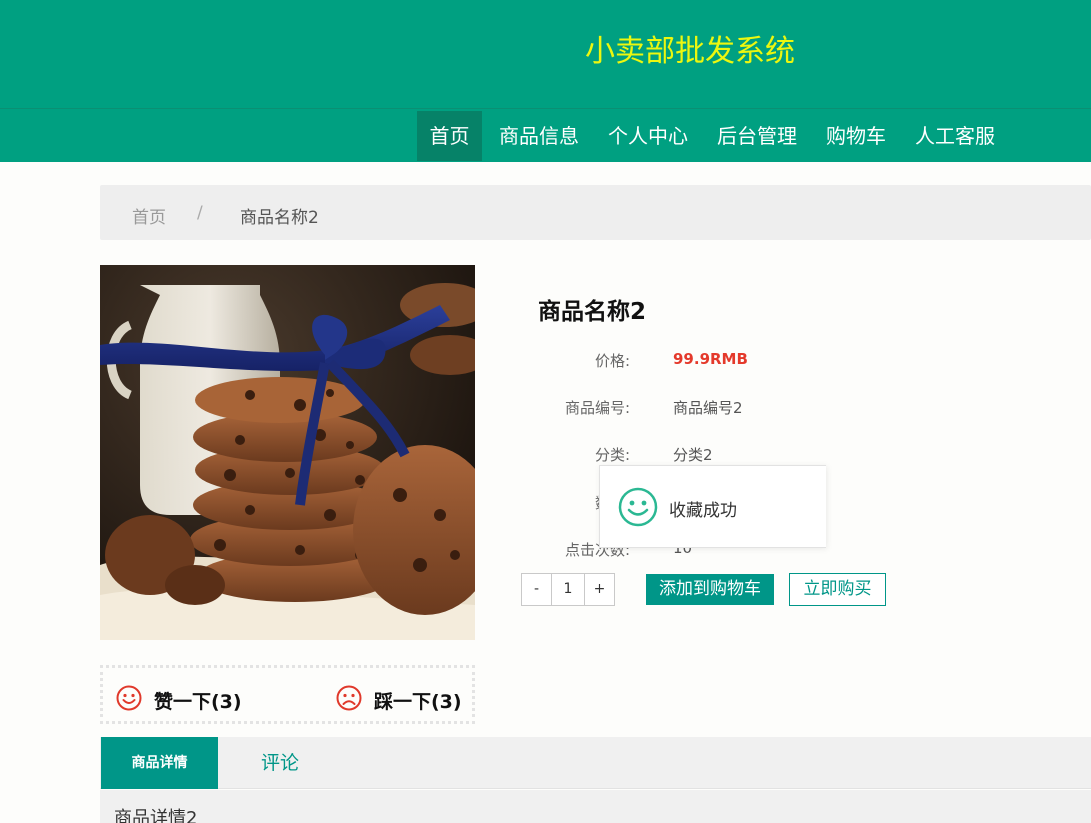 This screenshot has height=823, width=1091. I want to click on toast-message: 收藏成功, so click(703, 511).